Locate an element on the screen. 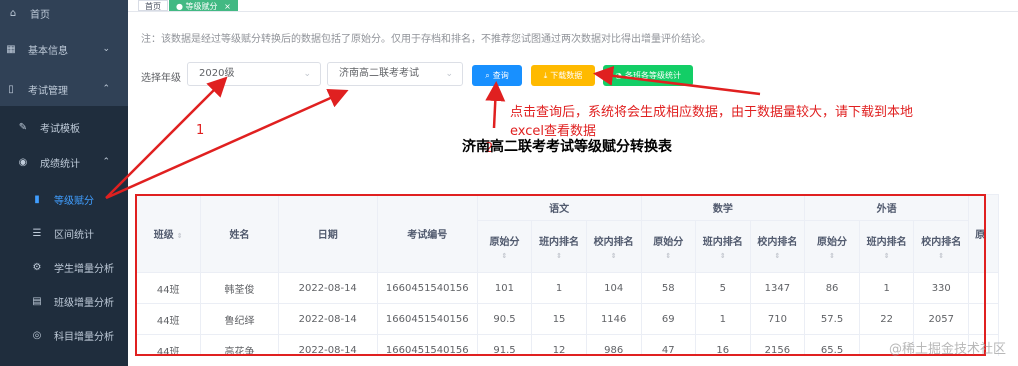  annotation-step-1: 1 is located at coordinates (200, 130).